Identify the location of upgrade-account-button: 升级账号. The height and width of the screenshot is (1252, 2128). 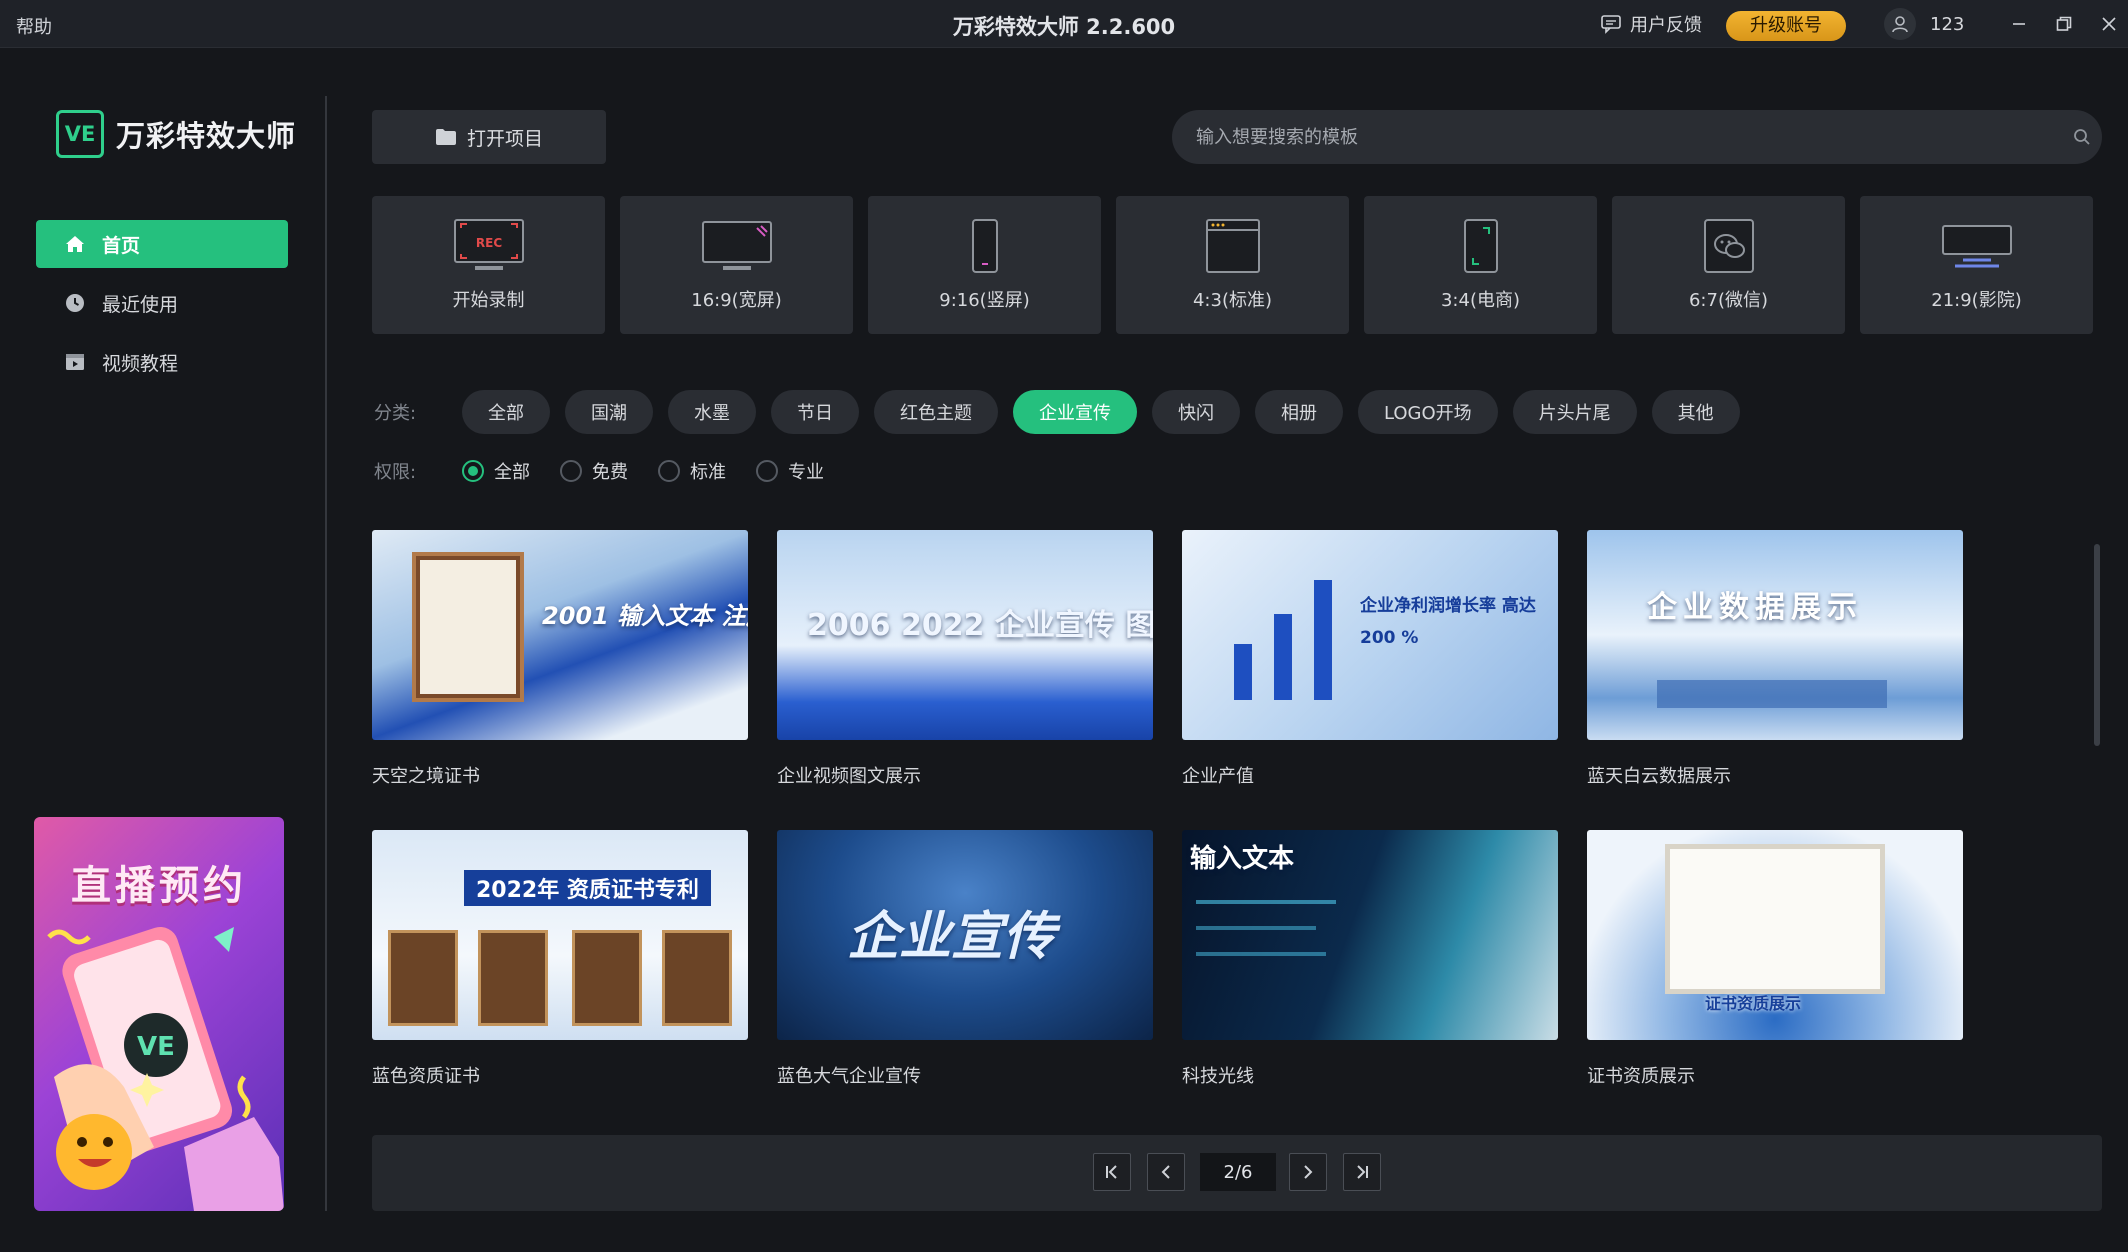
(1786, 26).